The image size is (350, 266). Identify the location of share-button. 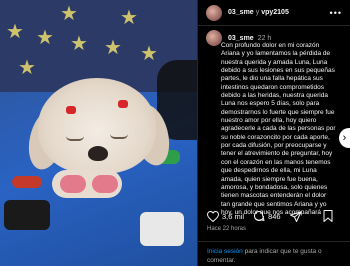
(295, 216).